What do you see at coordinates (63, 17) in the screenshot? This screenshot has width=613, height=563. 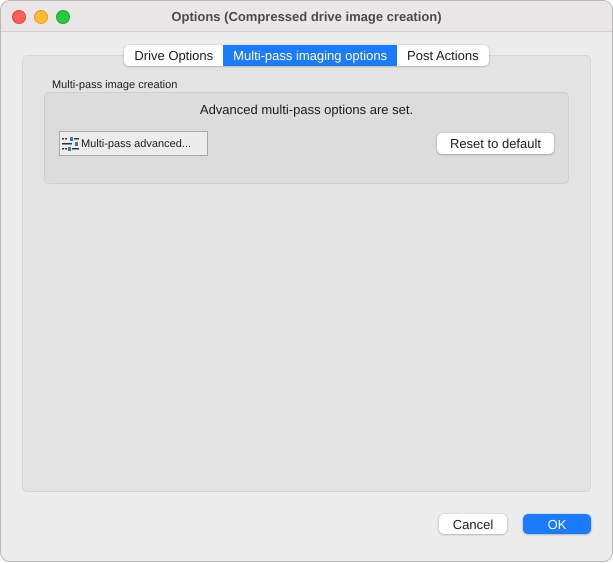 I see `zoom-button` at bounding box center [63, 17].